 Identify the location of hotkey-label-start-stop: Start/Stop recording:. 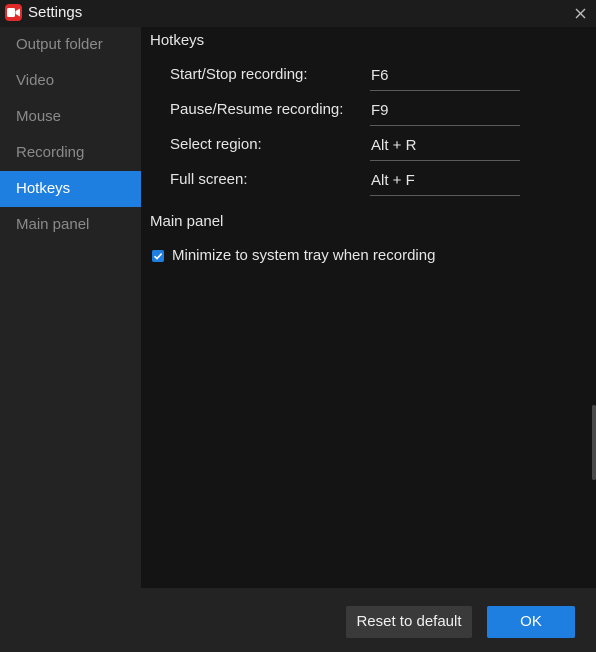
(239, 74).